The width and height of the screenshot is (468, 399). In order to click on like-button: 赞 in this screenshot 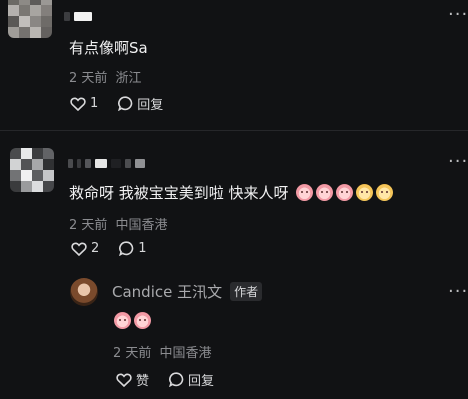, I will do `click(132, 379)`.